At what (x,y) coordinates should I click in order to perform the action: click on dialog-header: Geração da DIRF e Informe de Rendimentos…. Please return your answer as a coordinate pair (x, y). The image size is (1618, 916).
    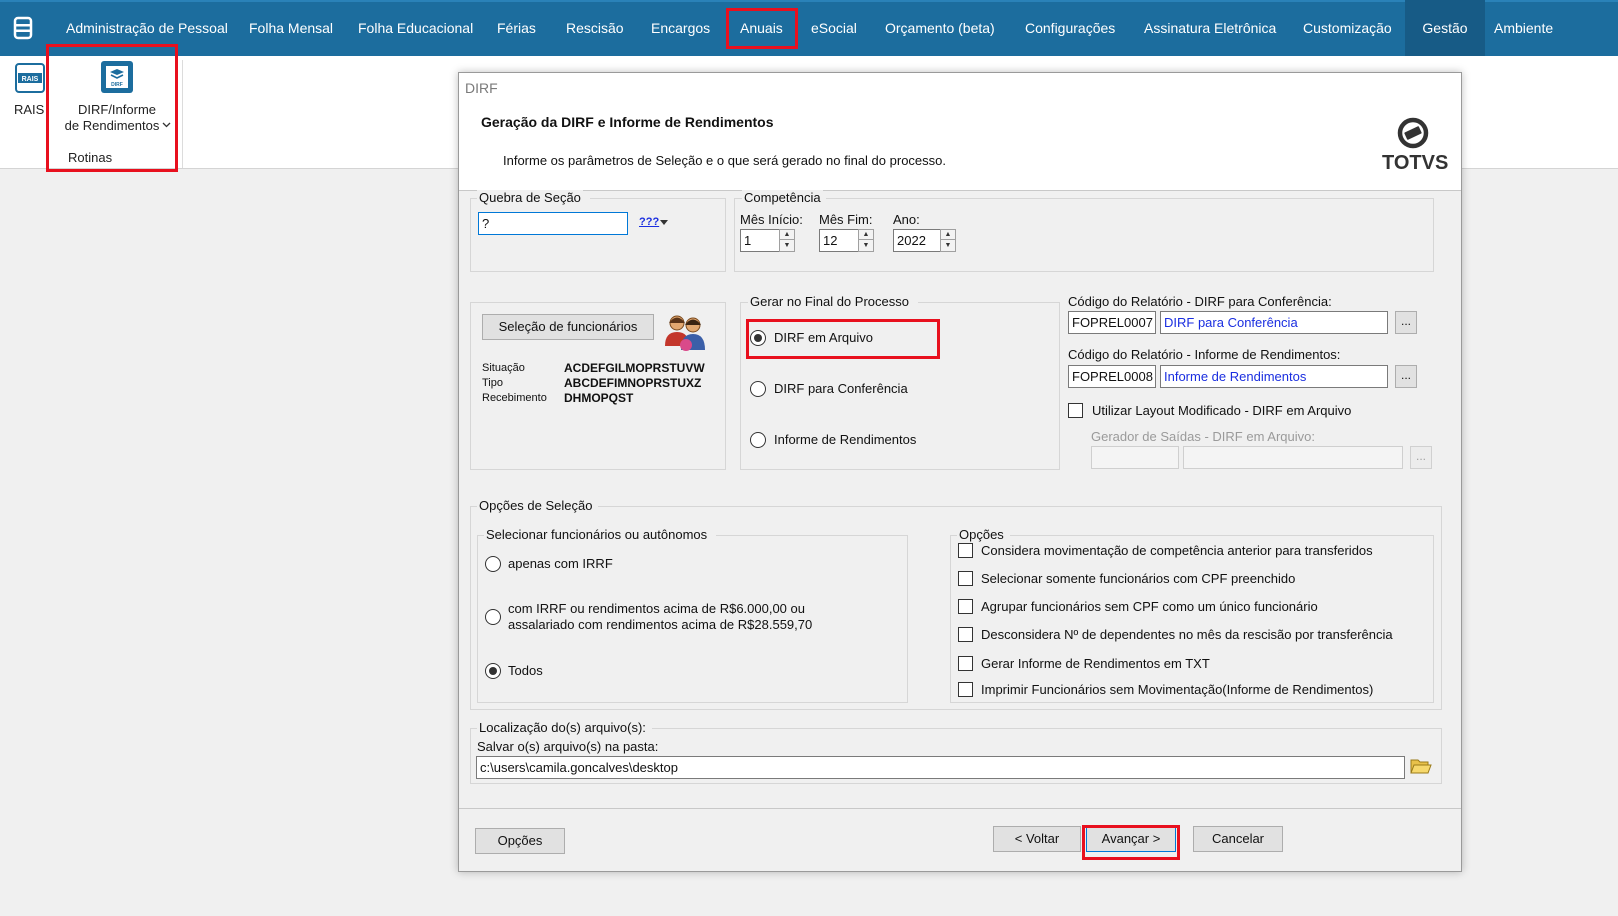
    Looking at the image, I should click on (960, 148).